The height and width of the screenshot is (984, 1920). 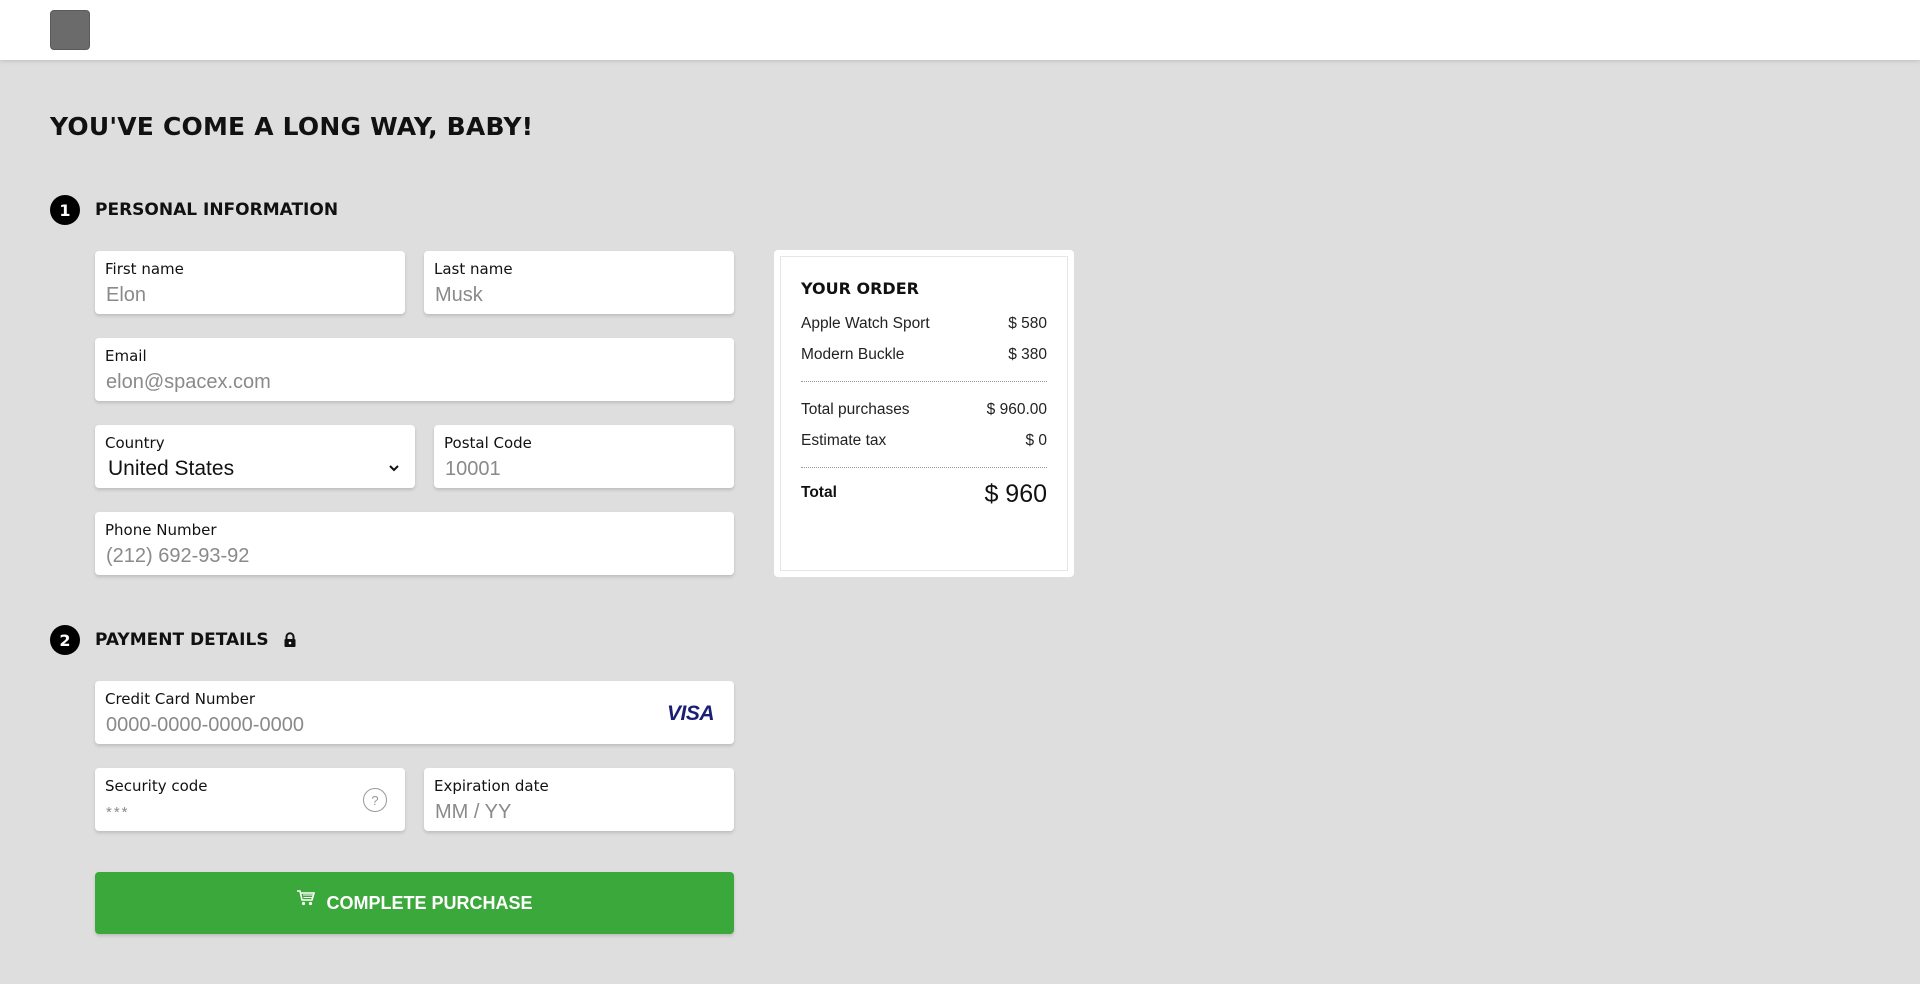 I want to click on order-item-row: Apple Watch Sport $ 580, so click(x=924, y=323).